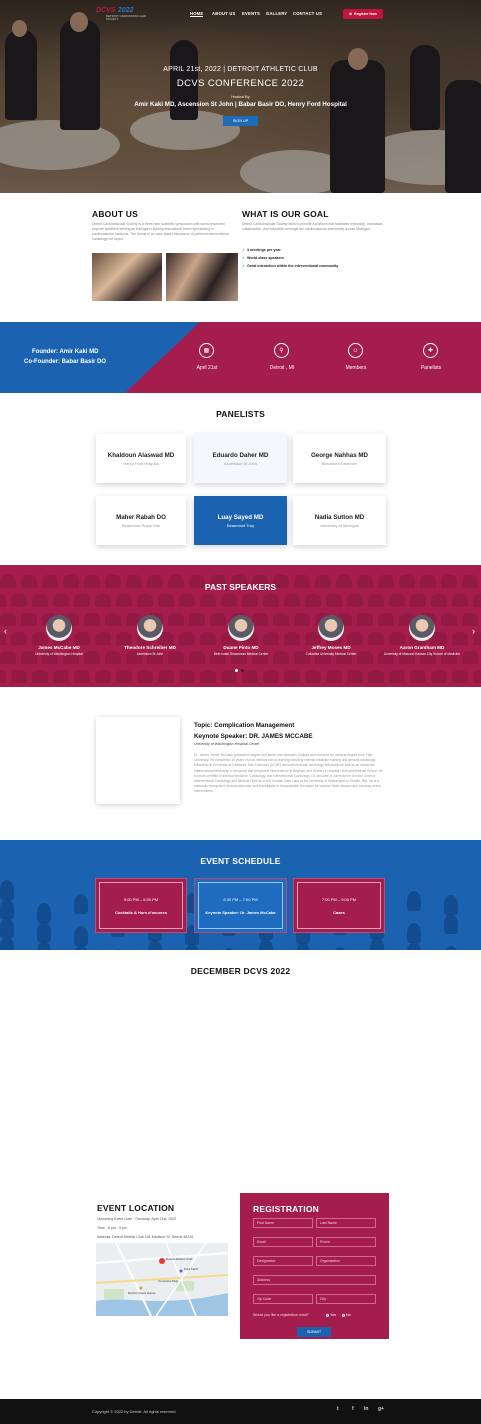 The height and width of the screenshot is (1424, 481). Describe the element at coordinates (141, 463) in the screenshot. I see `panelist-affiliation: Henry Ford Hospital` at that location.